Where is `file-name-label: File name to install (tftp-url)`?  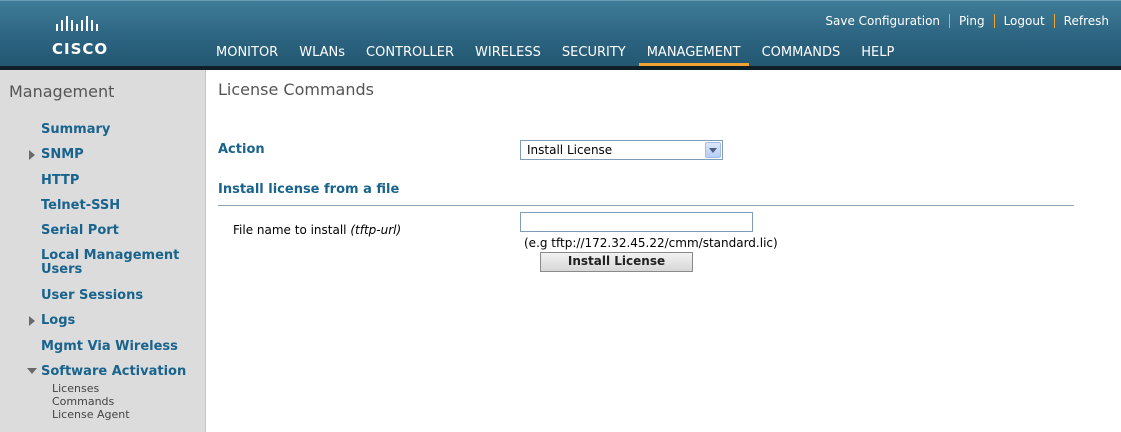
file-name-label: File name to install (tftp-url) is located at coordinates (317, 230).